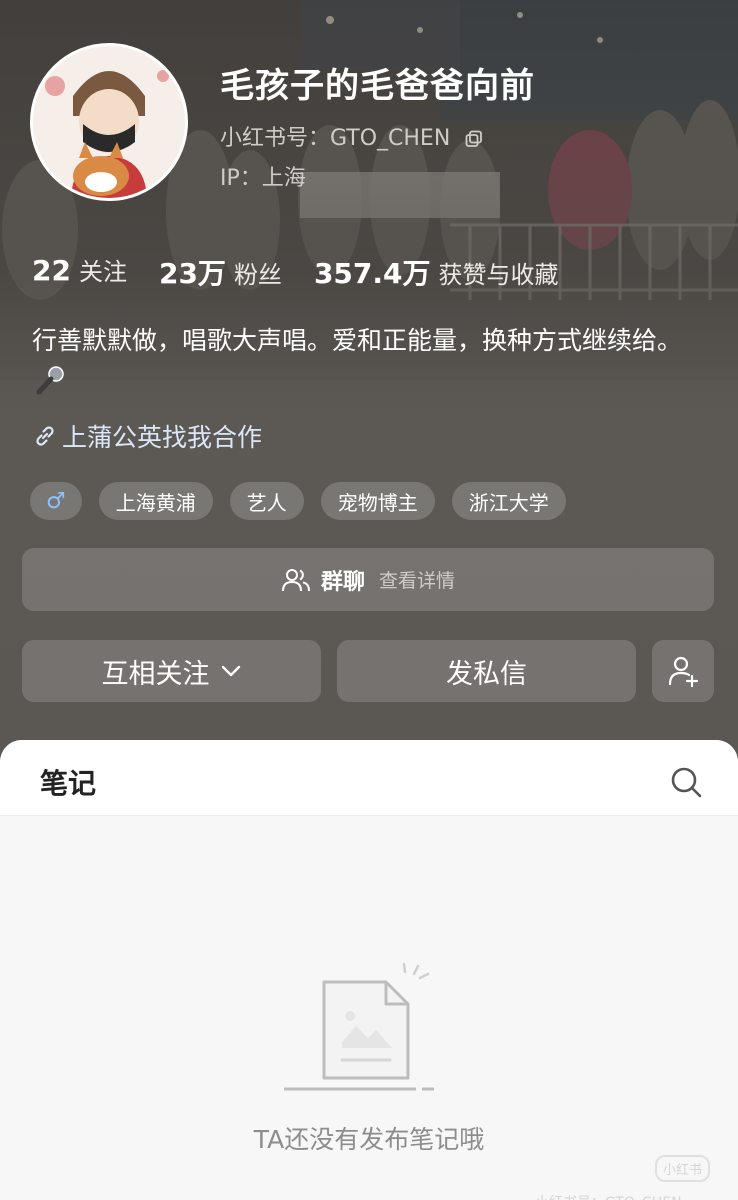  I want to click on avatar-illustration, so click(109, 122).